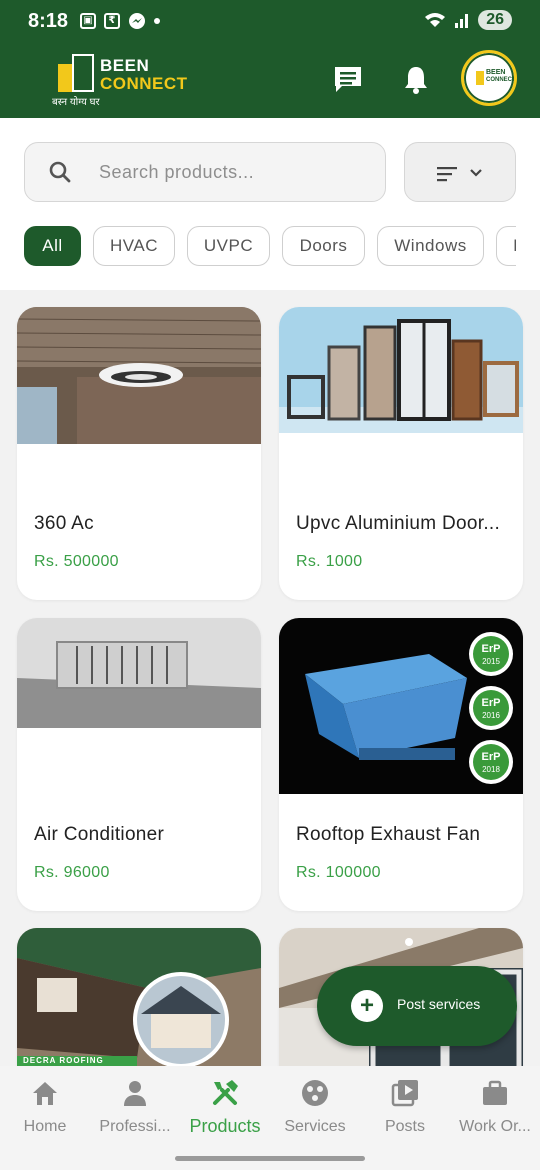 The width and height of the screenshot is (540, 1170). I want to click on nav-label: Products, so click(225, 1126).